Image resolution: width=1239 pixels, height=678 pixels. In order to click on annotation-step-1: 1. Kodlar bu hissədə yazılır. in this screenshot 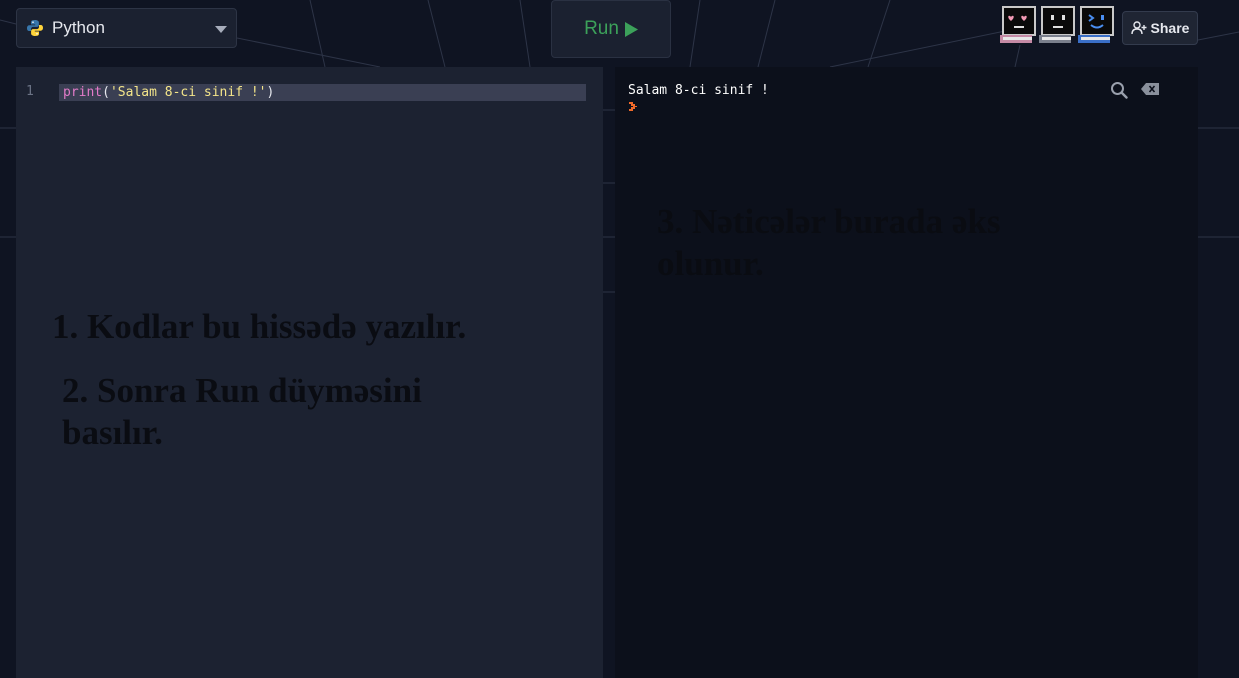, I will do `click(259, 326)`.